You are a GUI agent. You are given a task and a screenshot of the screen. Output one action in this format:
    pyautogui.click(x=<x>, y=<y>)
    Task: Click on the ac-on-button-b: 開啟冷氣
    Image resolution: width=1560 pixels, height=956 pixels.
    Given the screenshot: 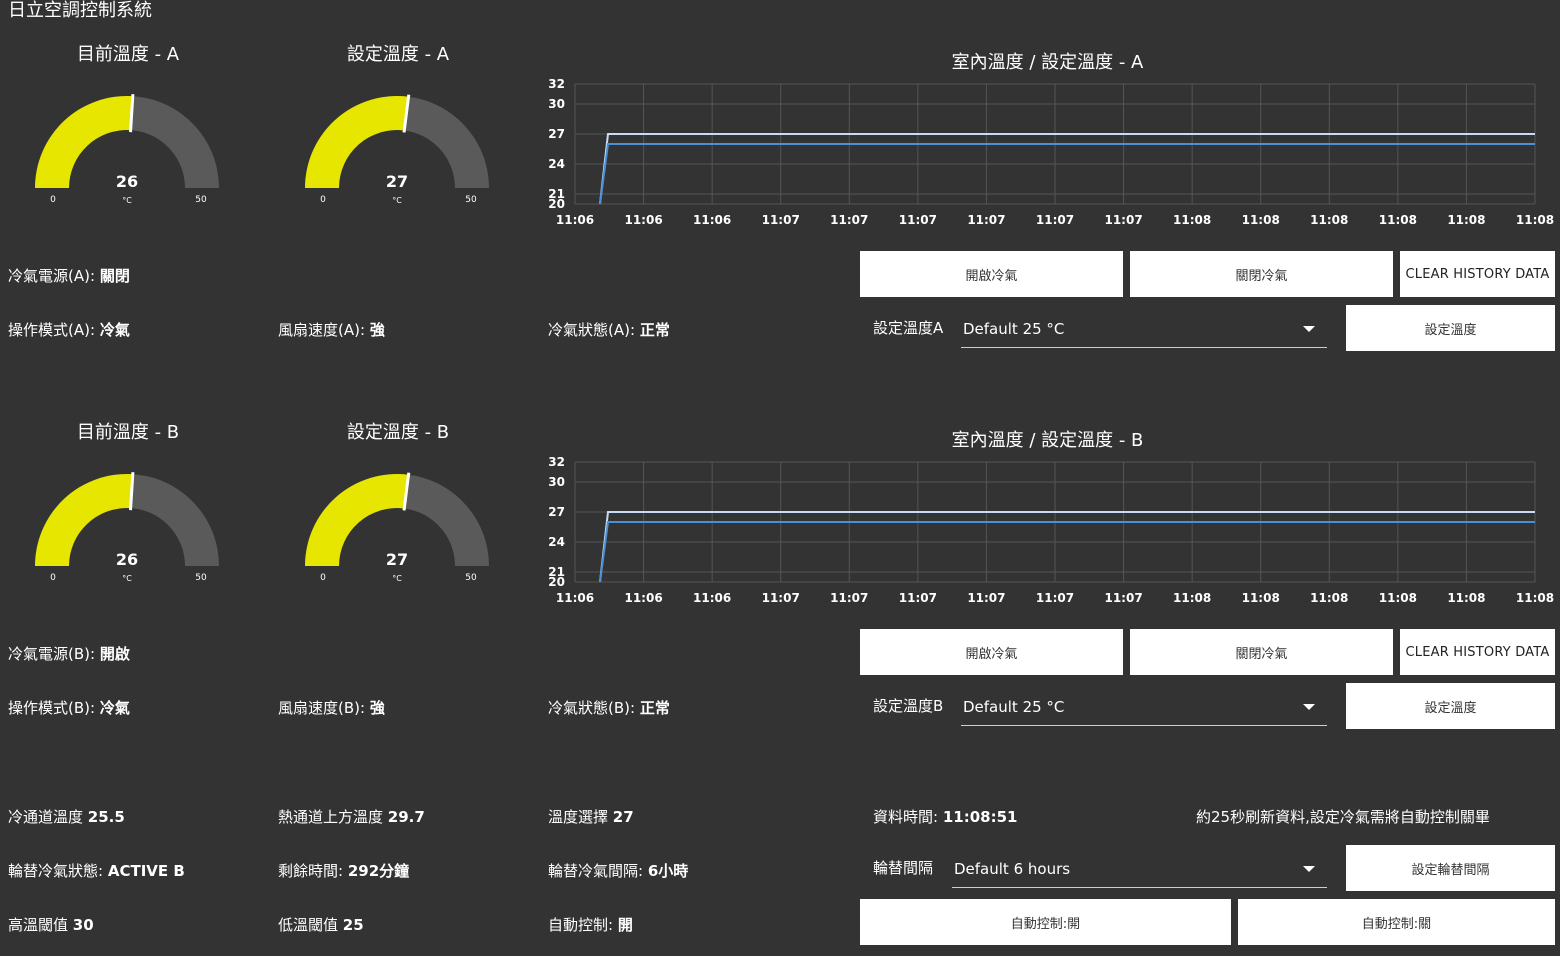 What is the action you would take?
    pyautogui.click(x=991, y=652)
    